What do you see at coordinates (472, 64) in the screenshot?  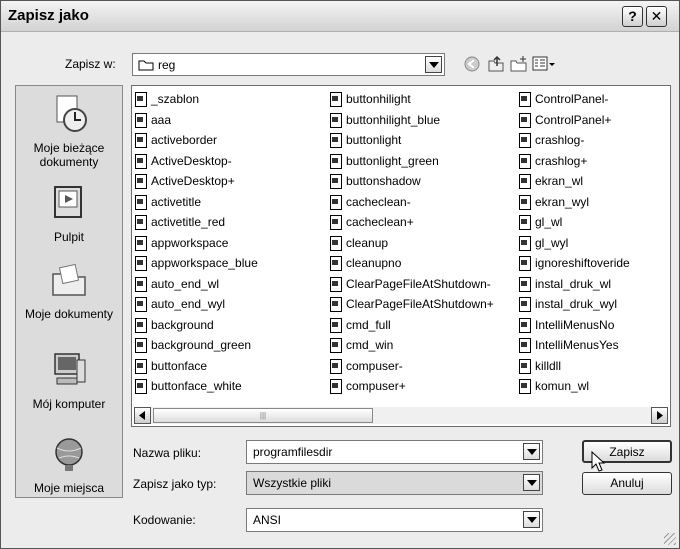 I see `back-icon` at bounding box center [472, 64].